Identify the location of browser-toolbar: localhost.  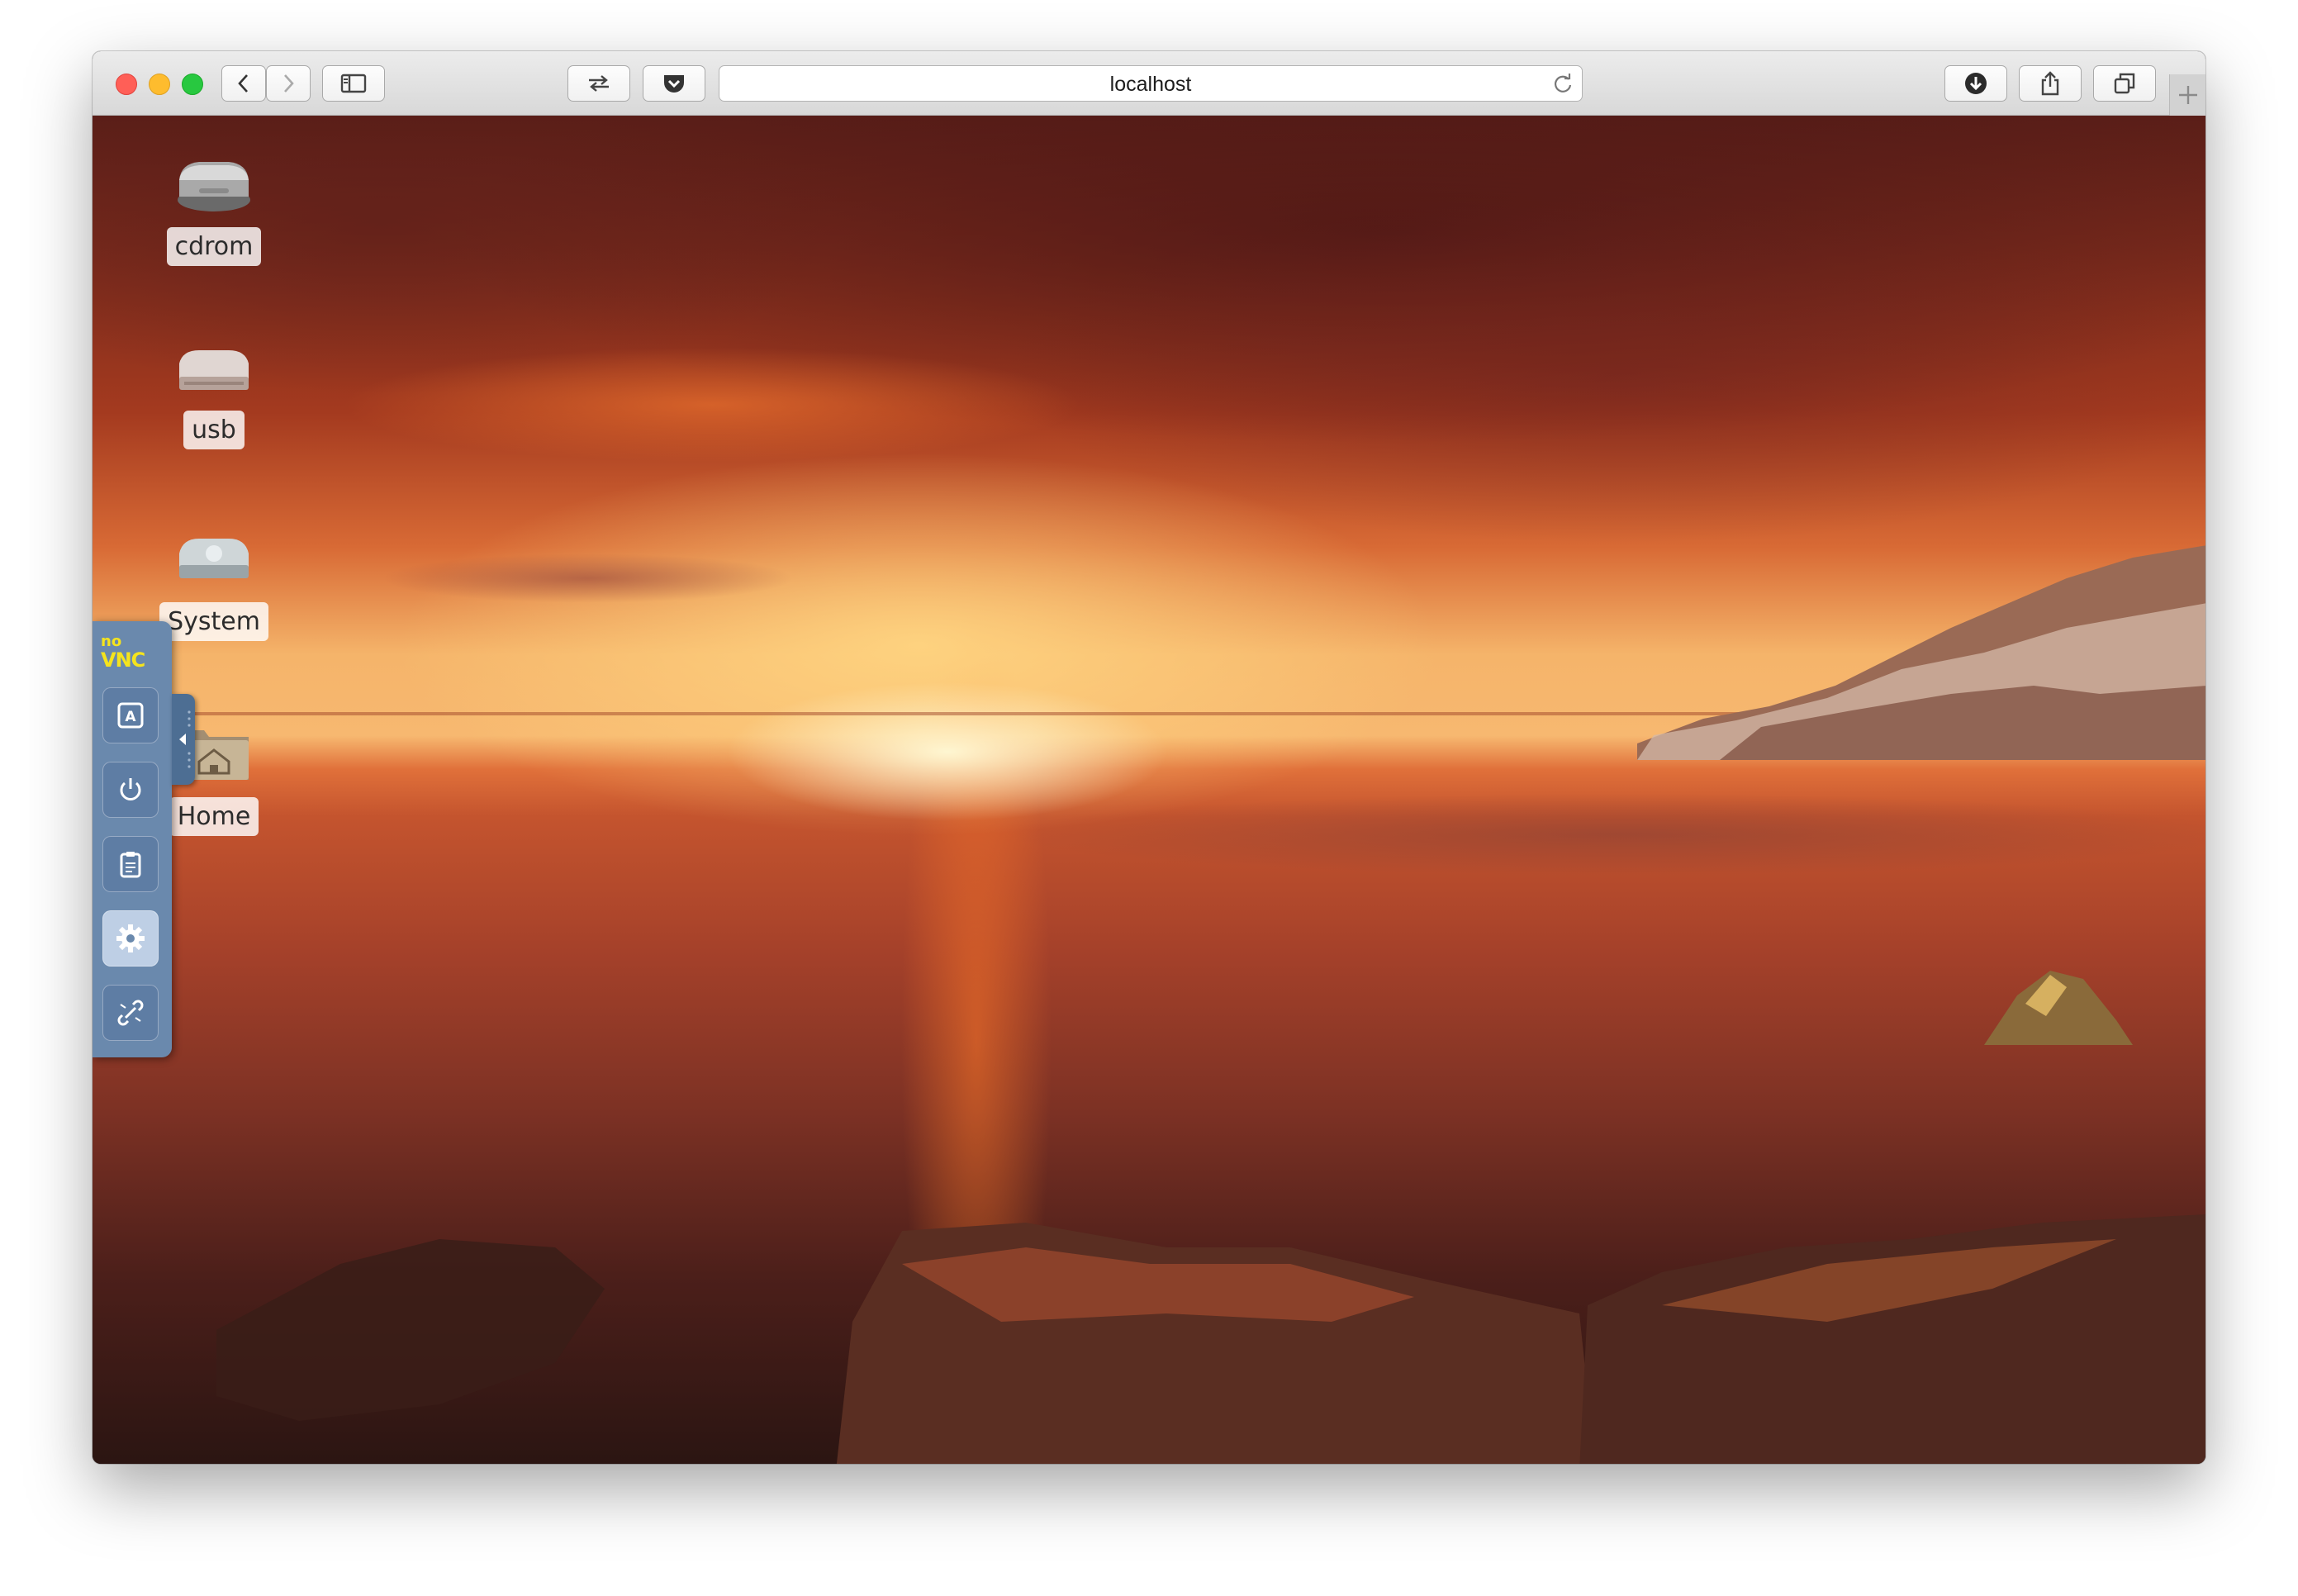
(1149, 83).